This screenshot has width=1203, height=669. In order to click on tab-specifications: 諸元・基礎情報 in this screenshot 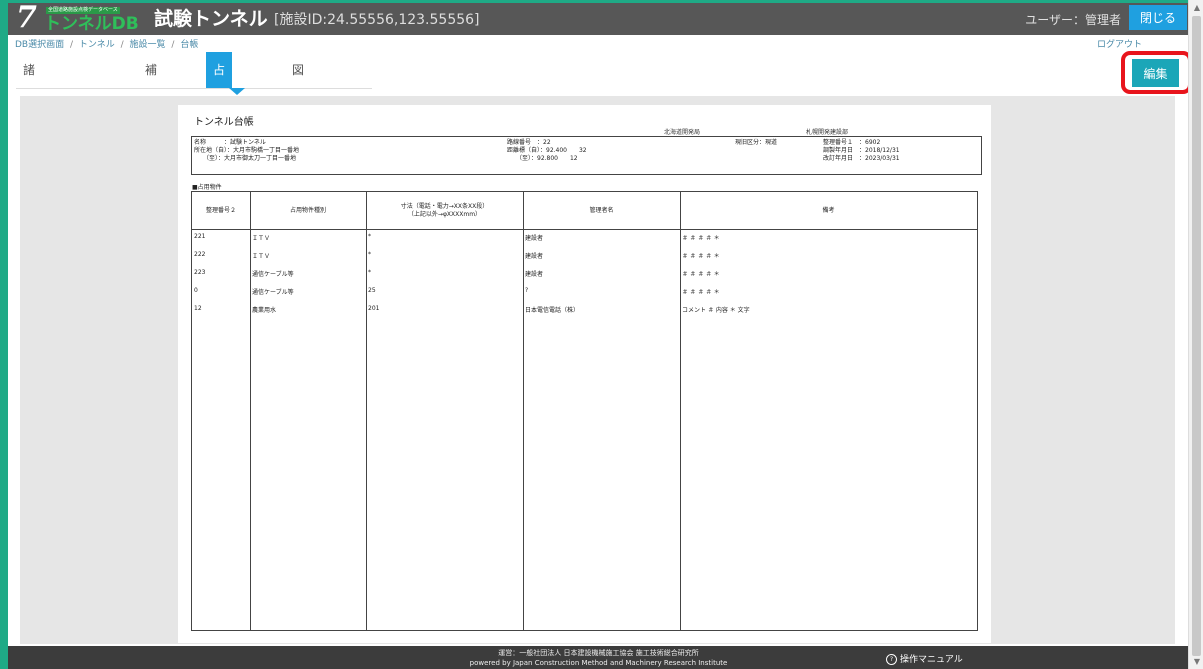, I will do `click(35, 118)`.